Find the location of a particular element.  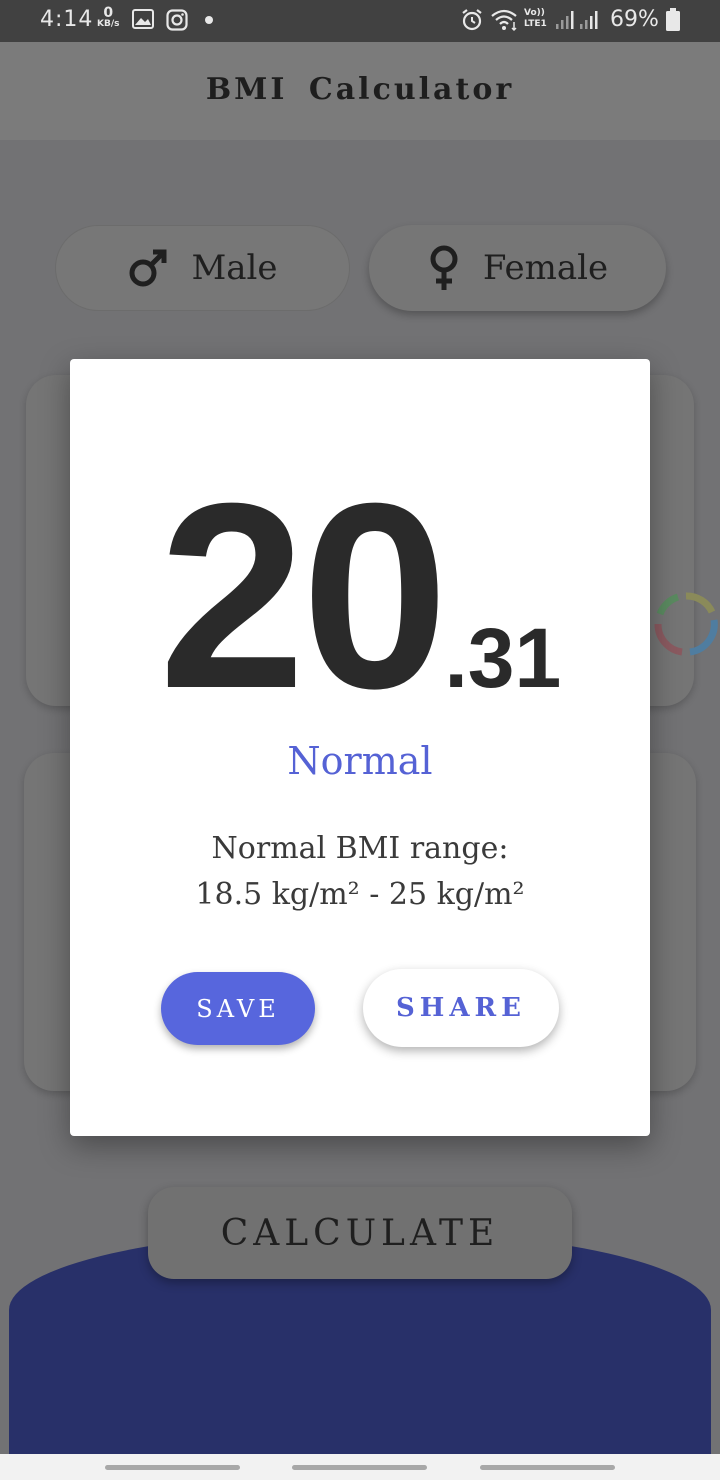

loading-spinner-icon is located at coordinates (686, 624).